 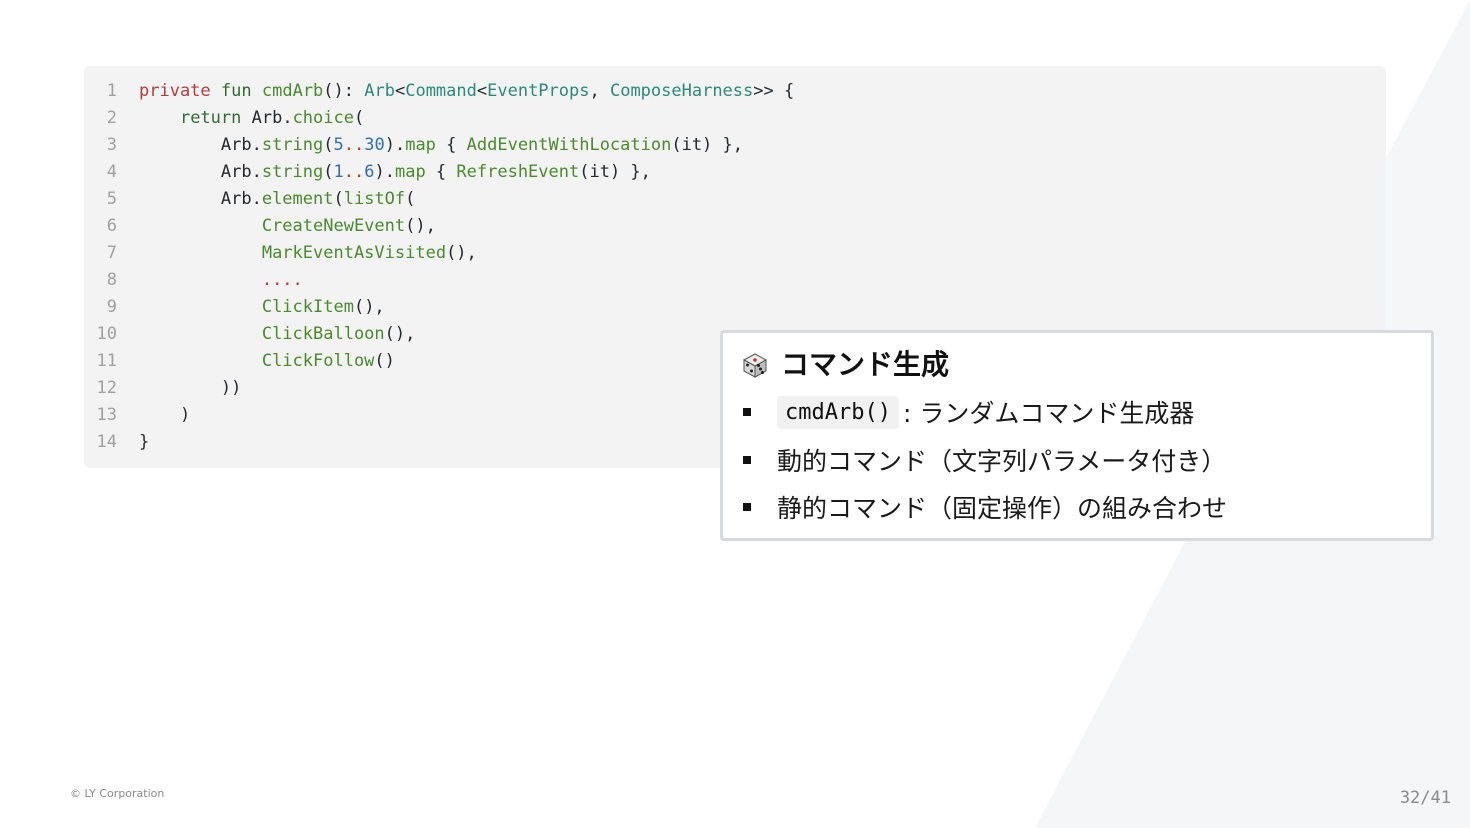 I want to click on code-token: >> {, so click(x=774, y=91).